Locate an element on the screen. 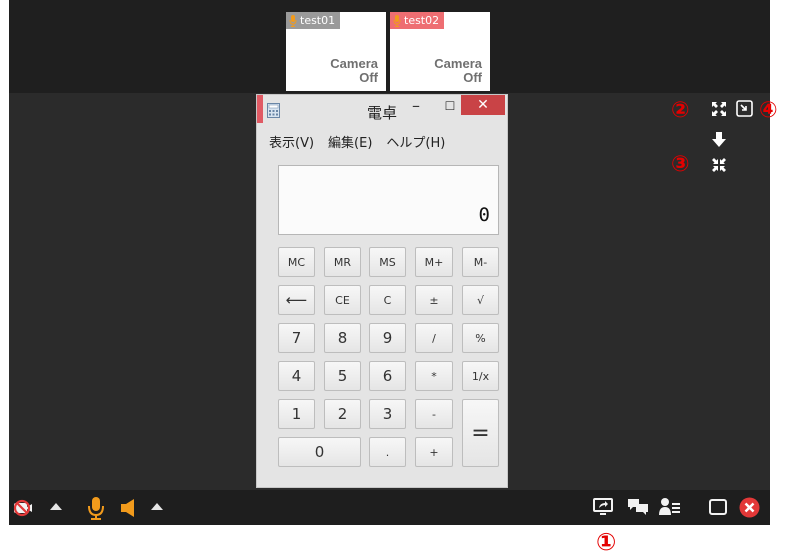 Image resolution: width=800 pixels, height=556 pixels. key-mc: MC is located at coordinates (296, 262).